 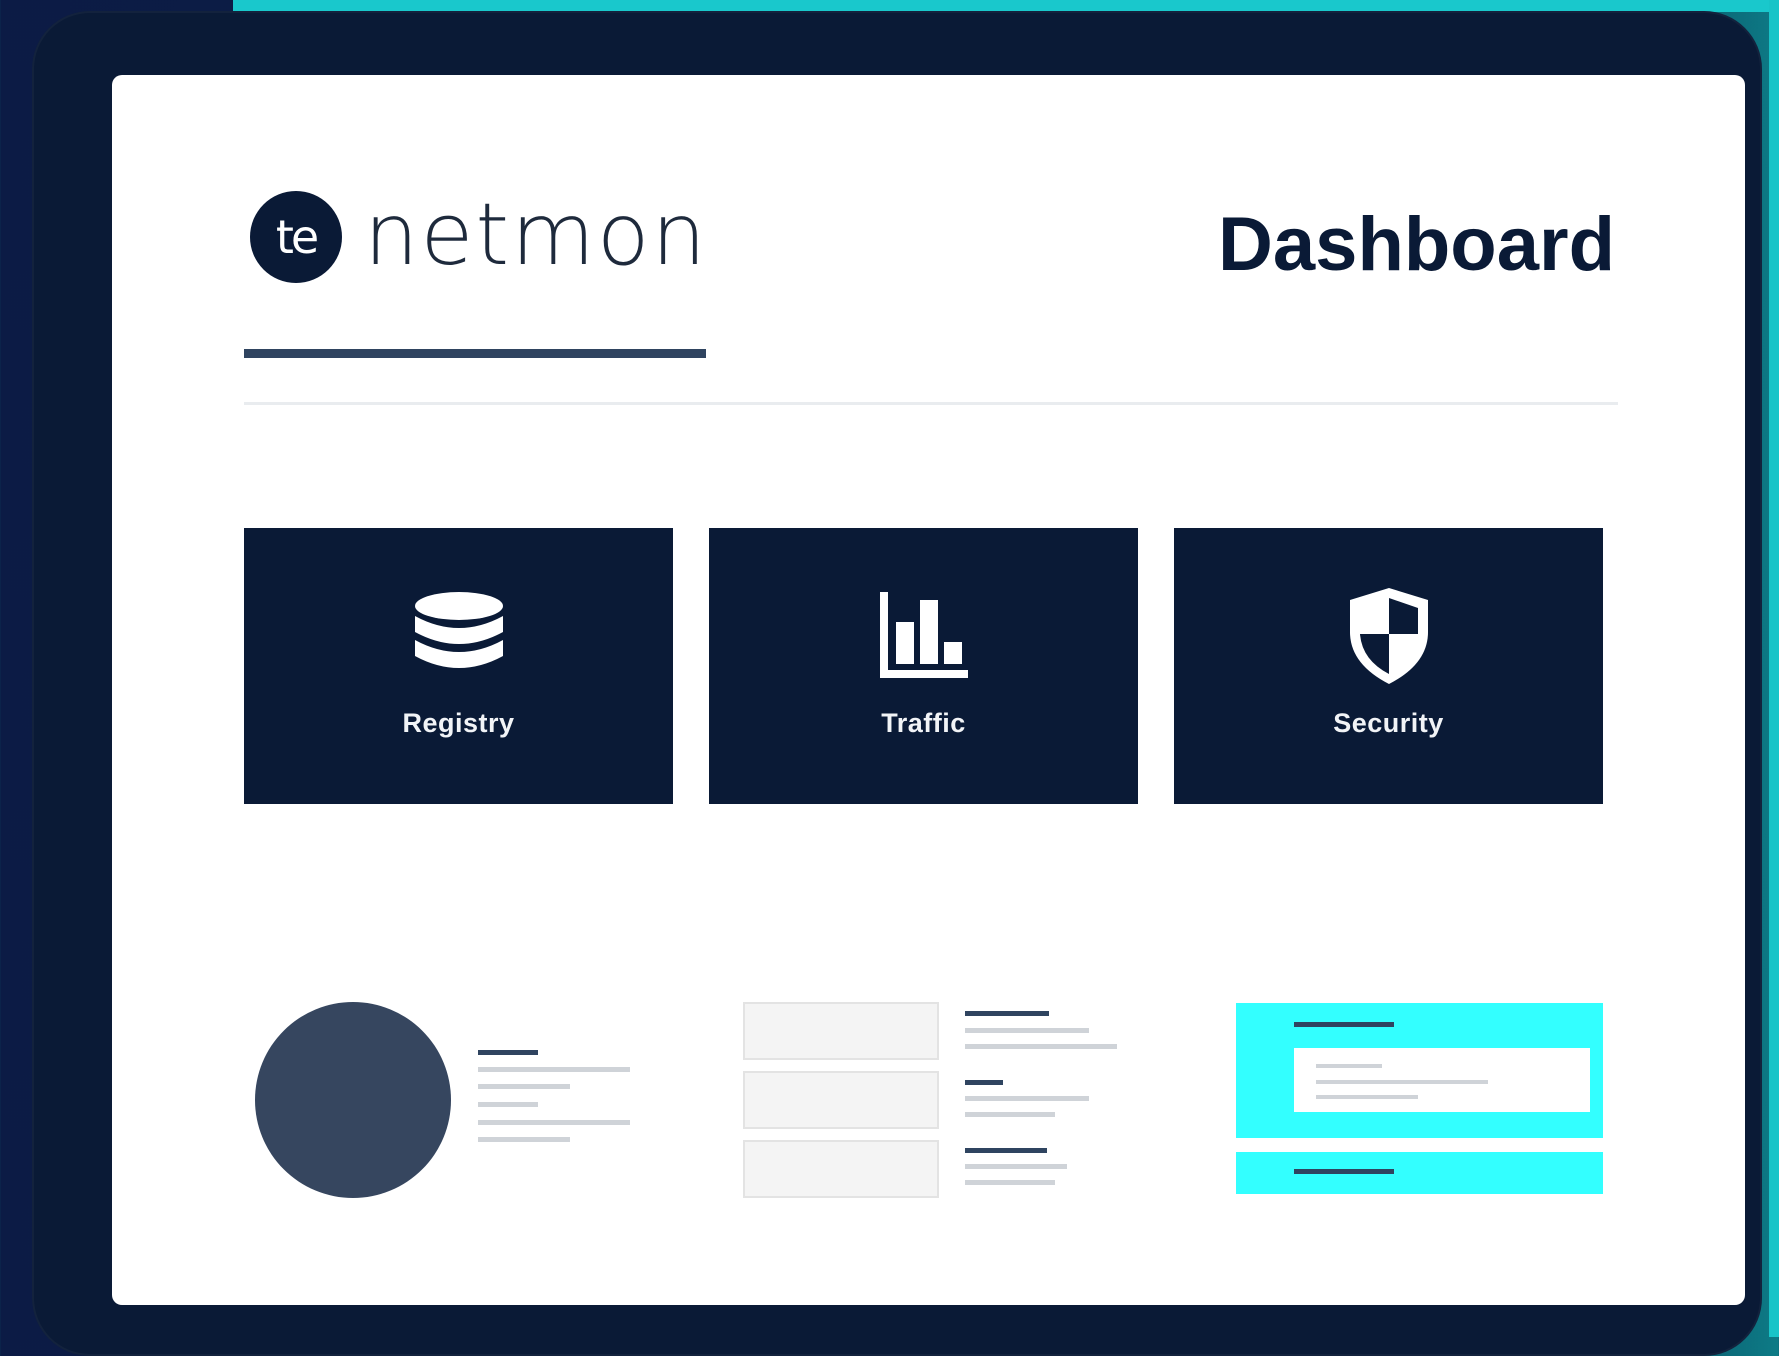 I want to click on highlight-panel-footer, so click(x=1419, y=1173).